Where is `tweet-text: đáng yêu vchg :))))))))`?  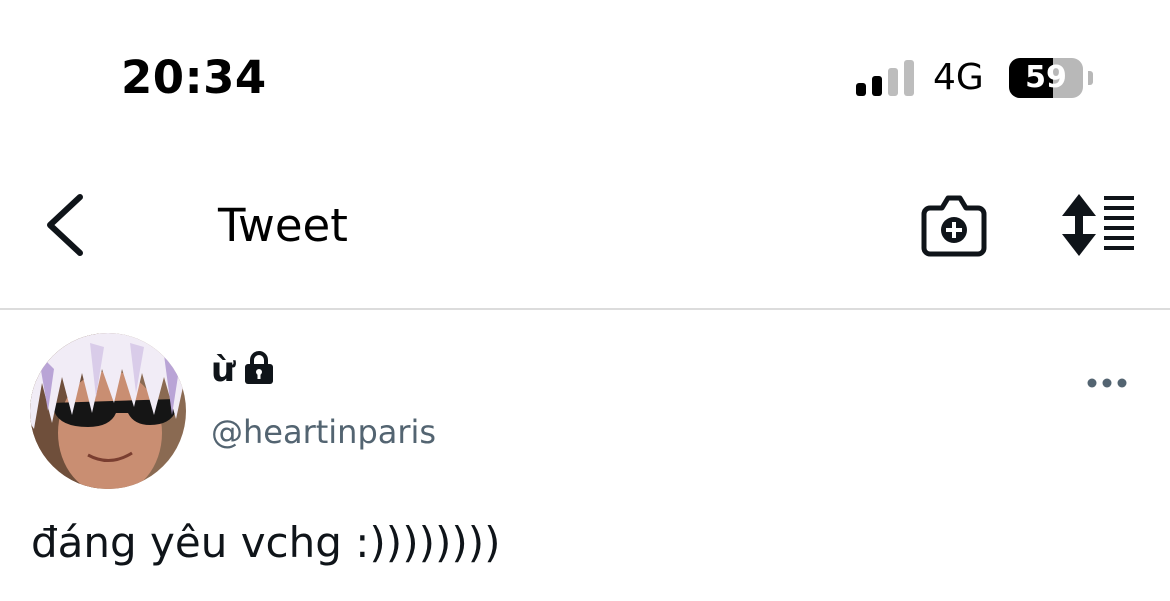 tweet-text: đáng yêu vchg :)))))))) is located at coordinates (266, 542).